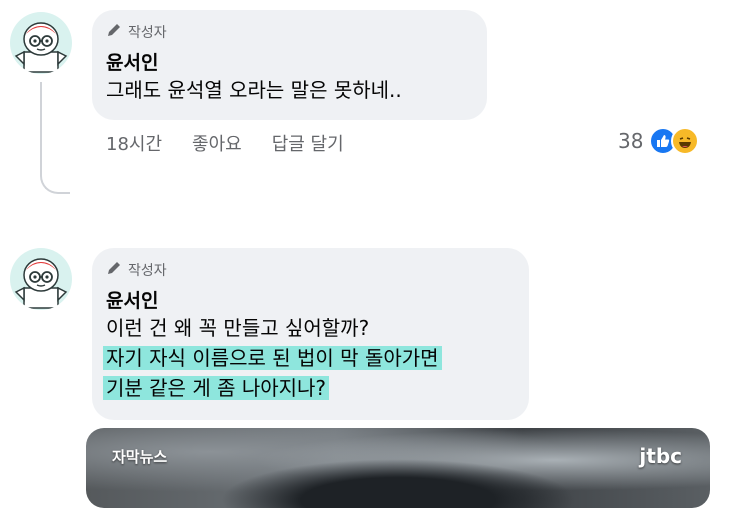 The image size is (741, 508). Describe the element at coordinates (216, 388) in the screenshot. I see `highlighted-text: 기분 같은 게 좀 나아지나?` at that location.